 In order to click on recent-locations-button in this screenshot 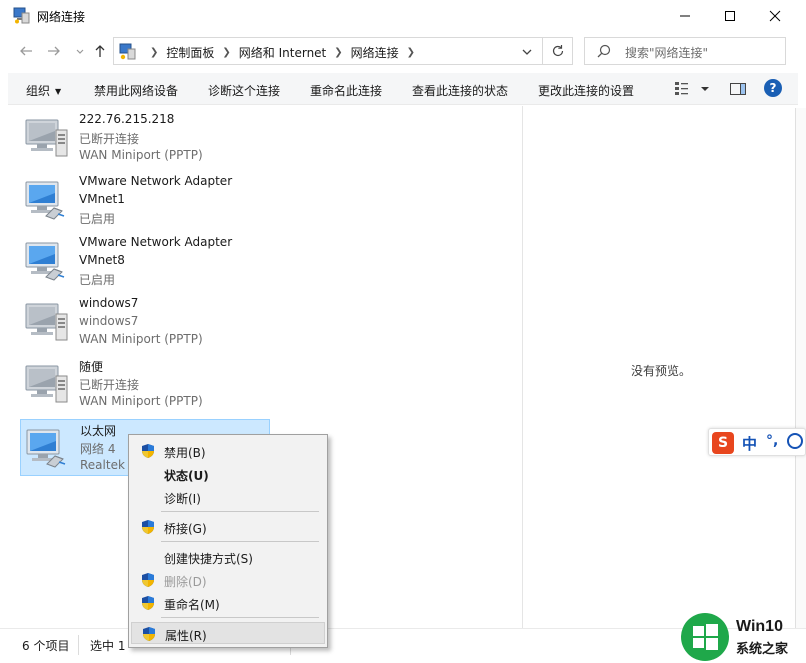, I will do `click(80, 51)`.